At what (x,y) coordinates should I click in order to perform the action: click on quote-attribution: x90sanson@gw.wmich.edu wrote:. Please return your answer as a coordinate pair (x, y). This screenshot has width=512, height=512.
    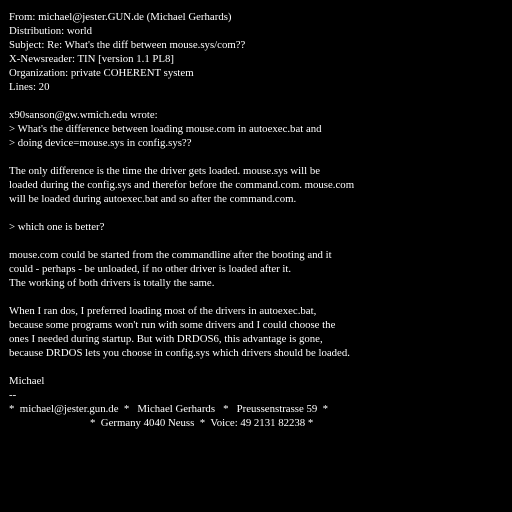
    Looking at the image, I should click on (83, 115).